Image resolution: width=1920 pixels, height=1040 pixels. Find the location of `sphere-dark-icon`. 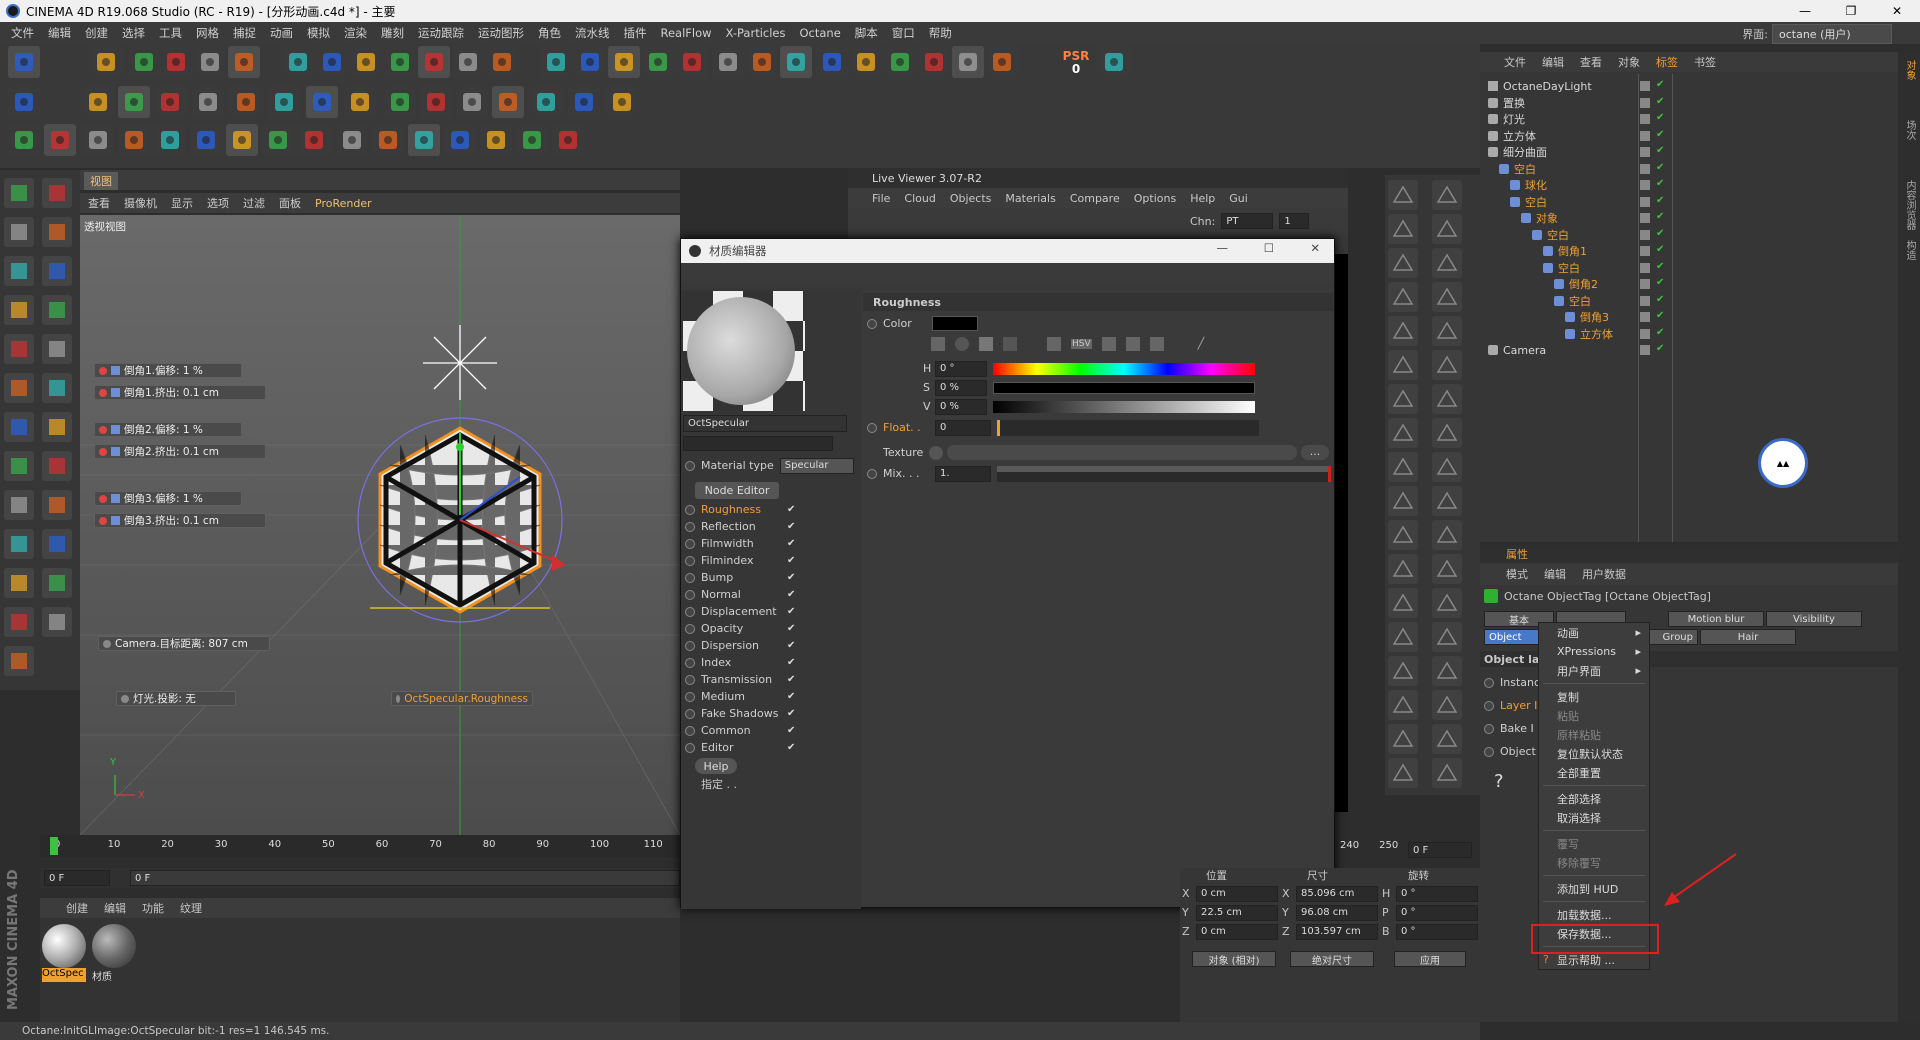

sphere-dark-icon is located at coordinates (496, 140).